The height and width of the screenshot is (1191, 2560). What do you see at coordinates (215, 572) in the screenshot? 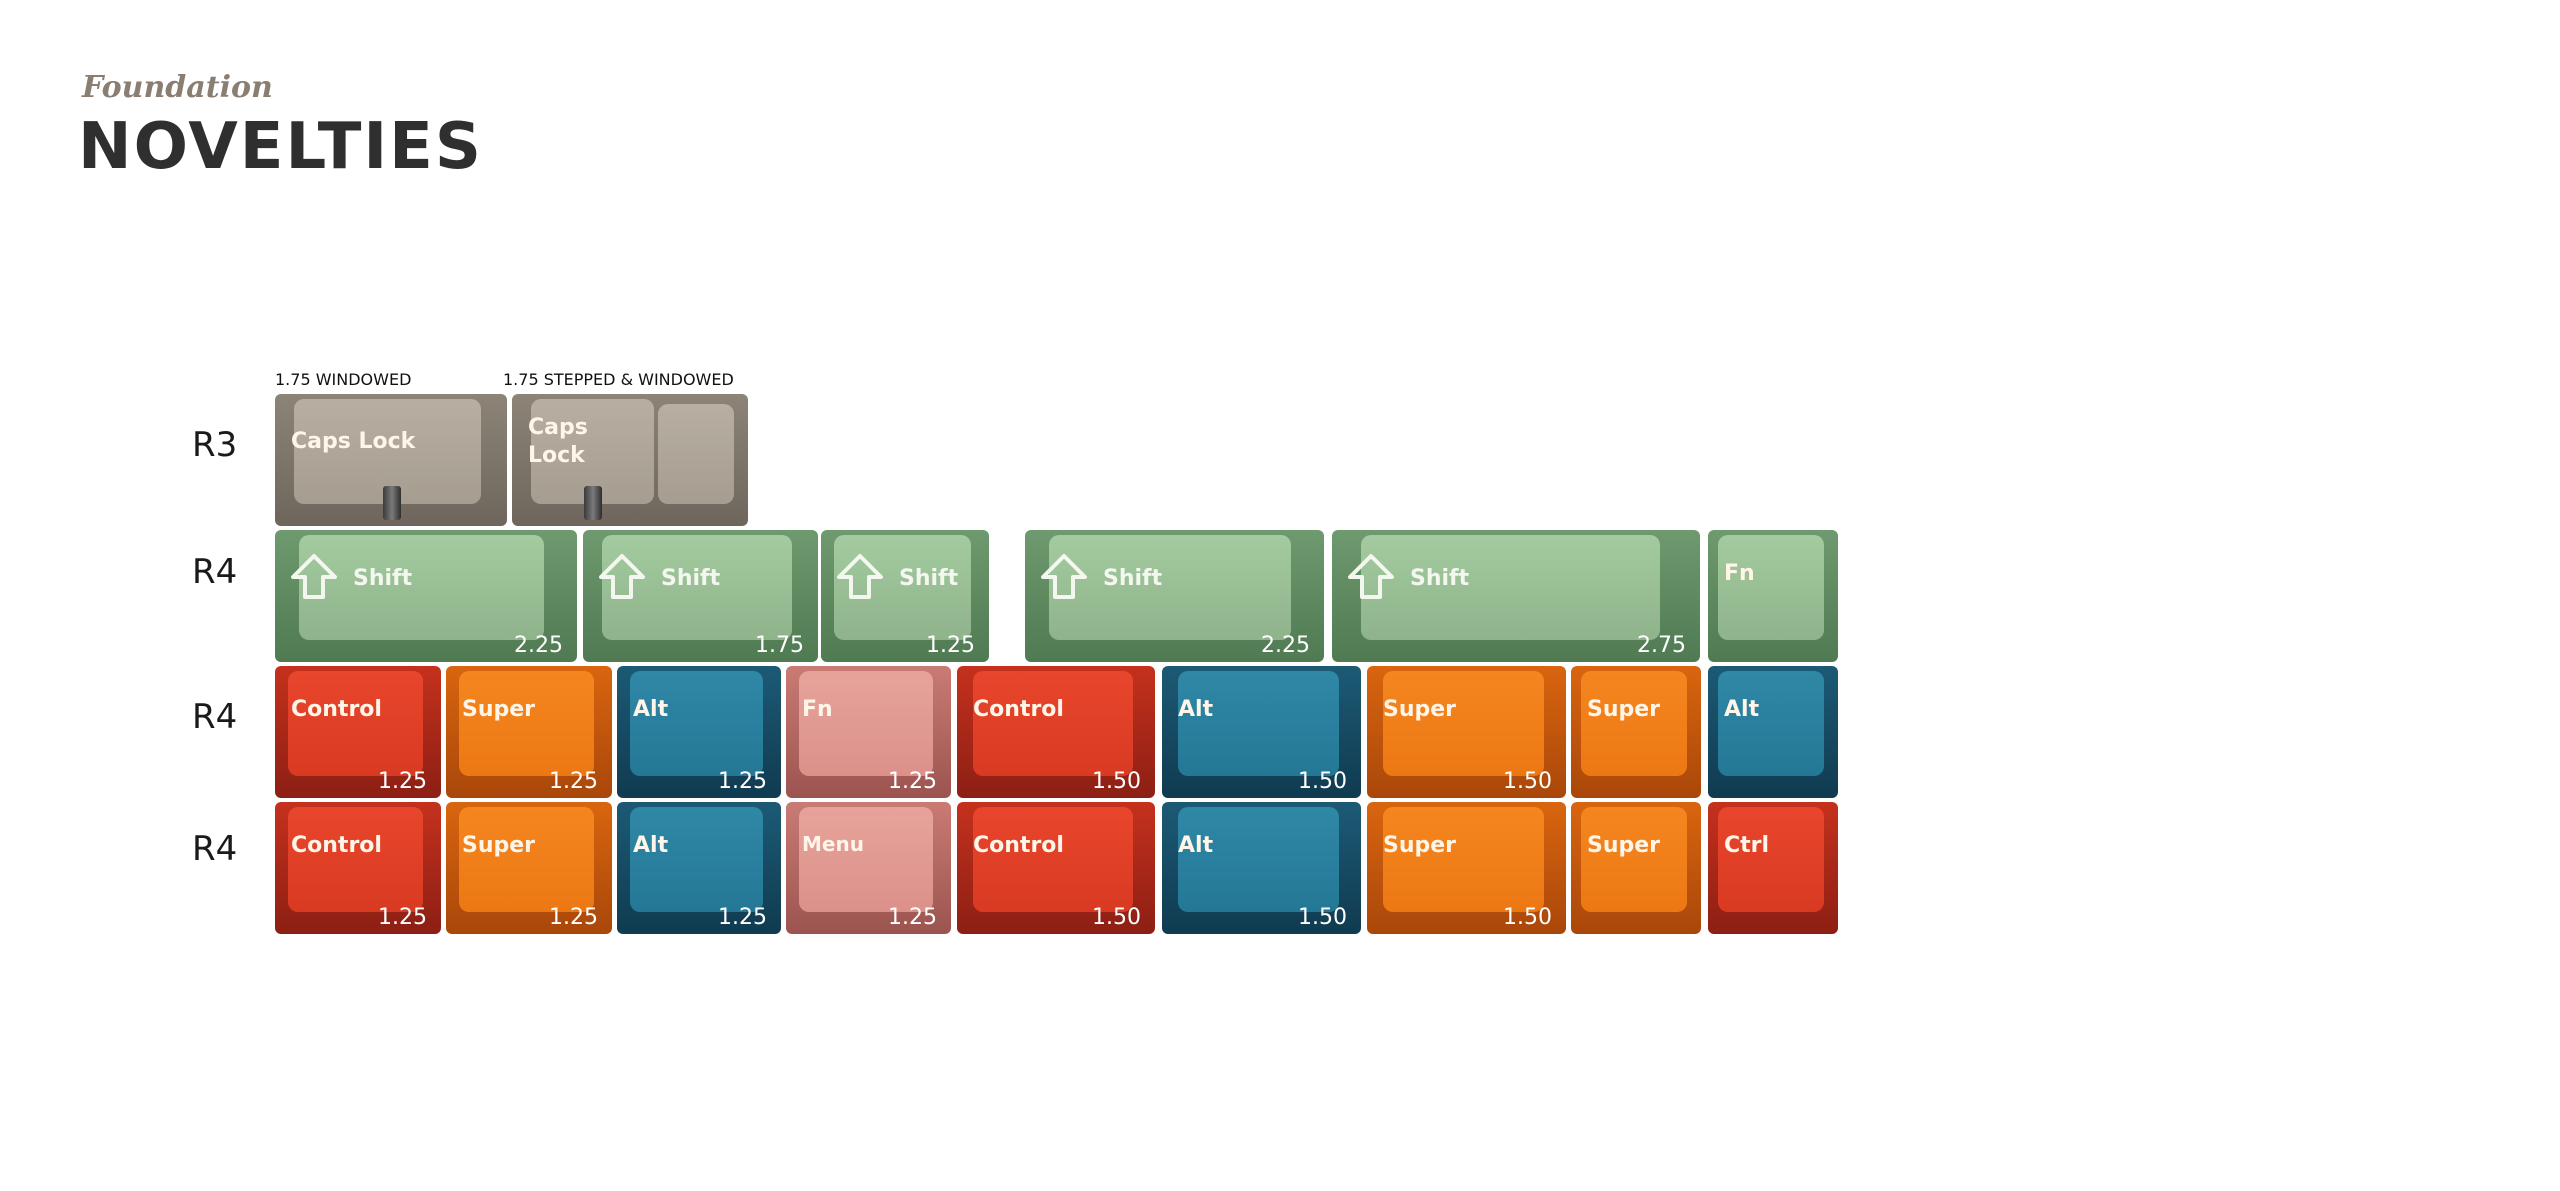
I see `row-label-r4-a: R4` at bounding box center [215, 572].